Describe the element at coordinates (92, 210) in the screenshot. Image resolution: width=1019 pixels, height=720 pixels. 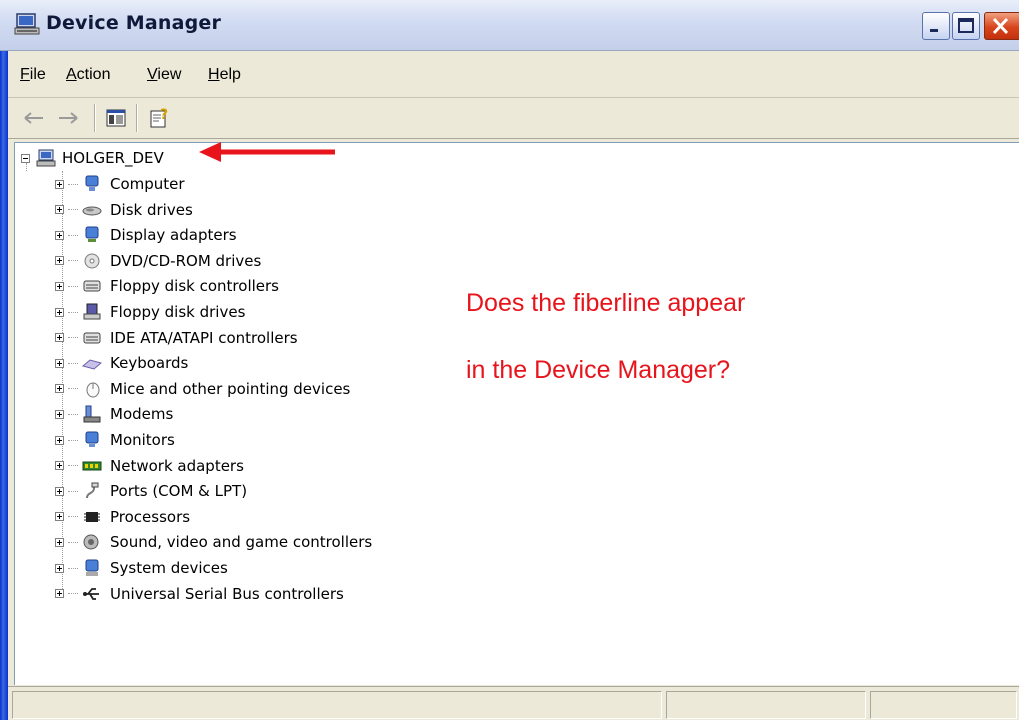
I see `disk-drive-icon` at that location.